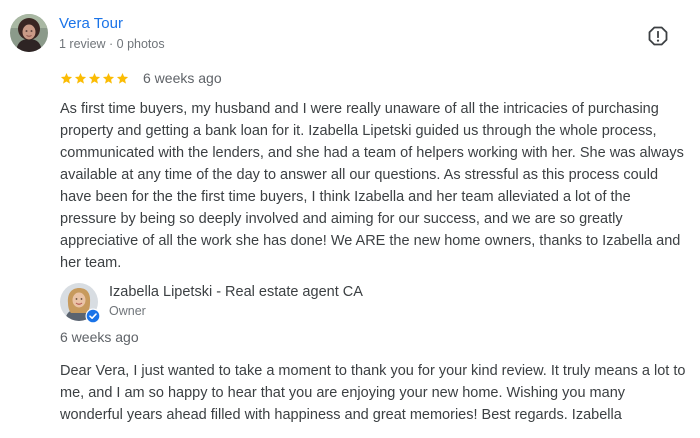  Describe the element at coordinates (99, 337) in the screenshot. I see `response-date: 6 weeks ago` at that location.